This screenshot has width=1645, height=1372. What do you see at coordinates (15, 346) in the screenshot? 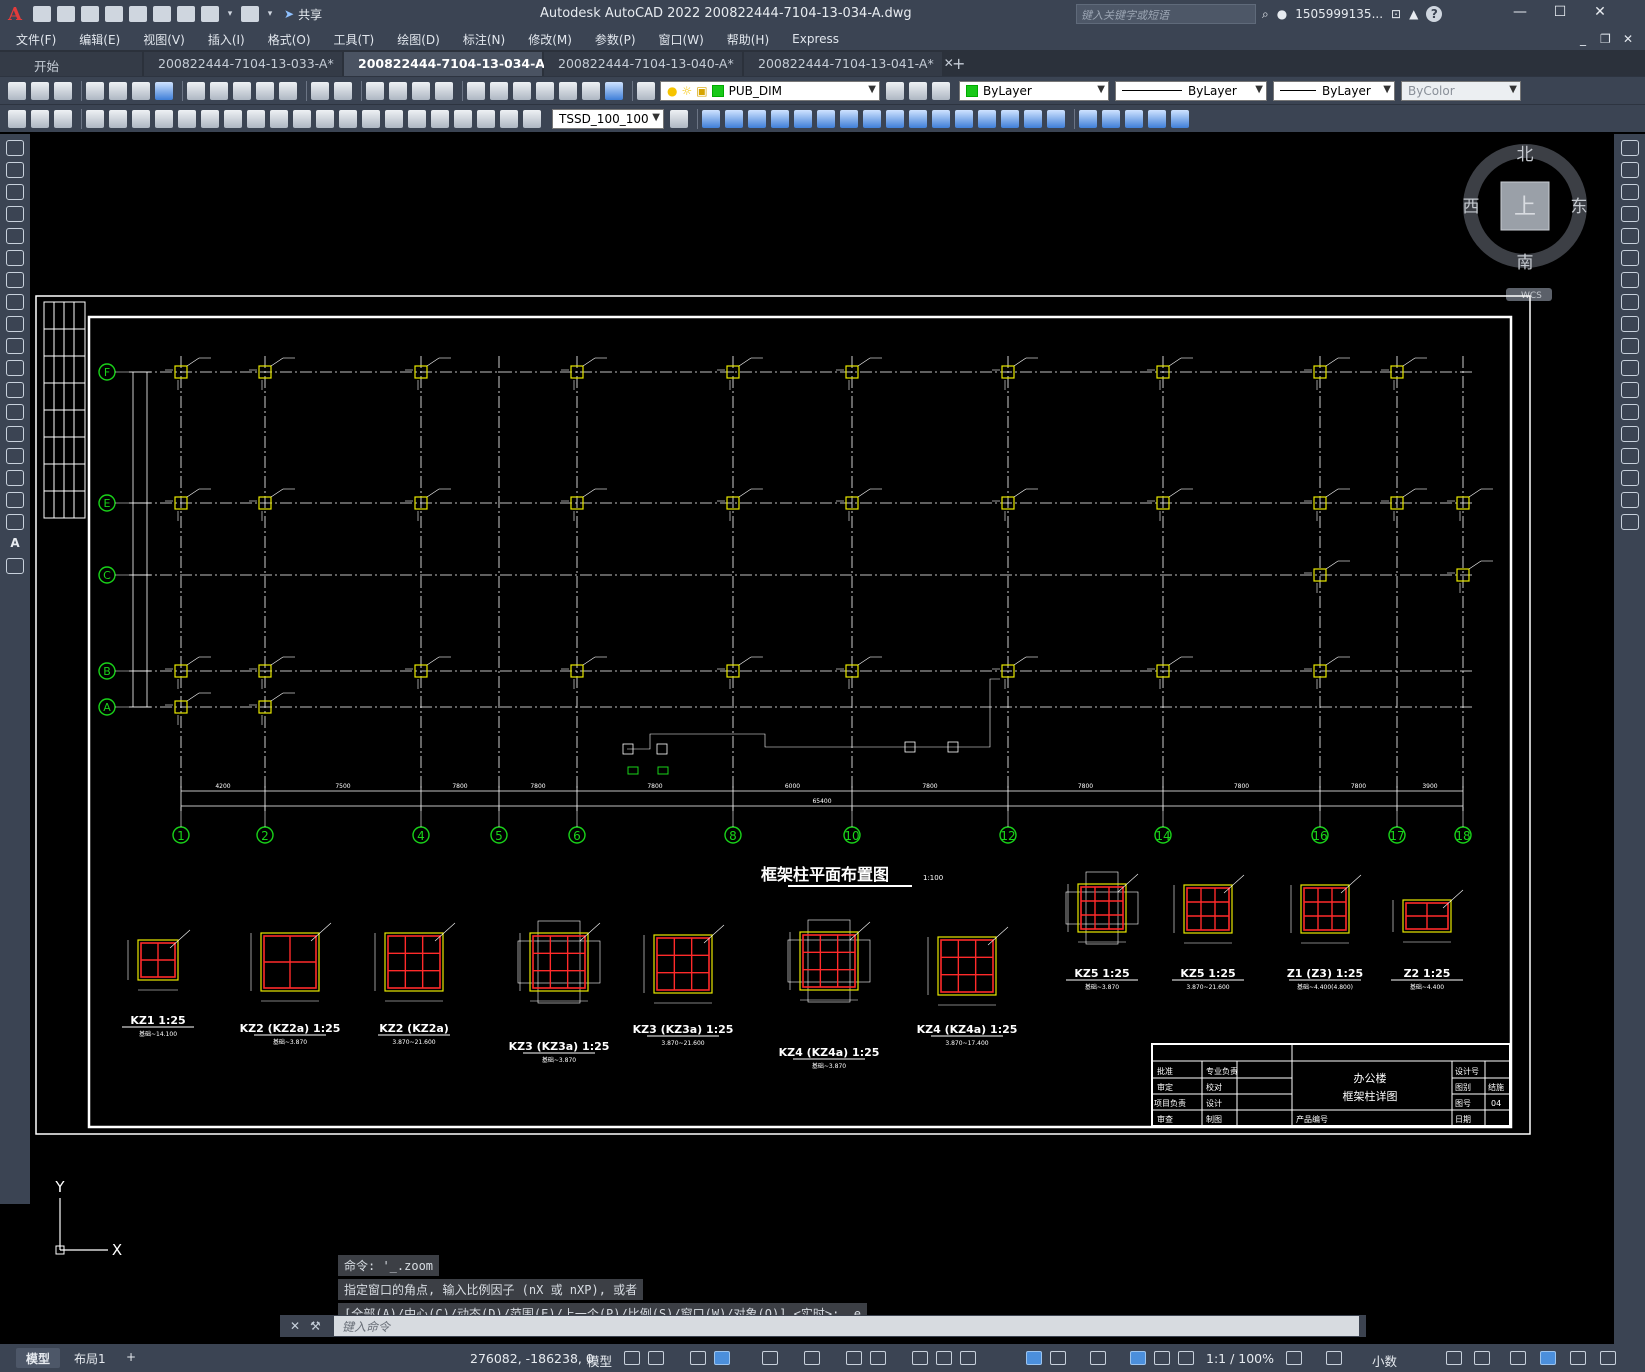
I see `ellipse-icon` at bounding box center [15, 346].